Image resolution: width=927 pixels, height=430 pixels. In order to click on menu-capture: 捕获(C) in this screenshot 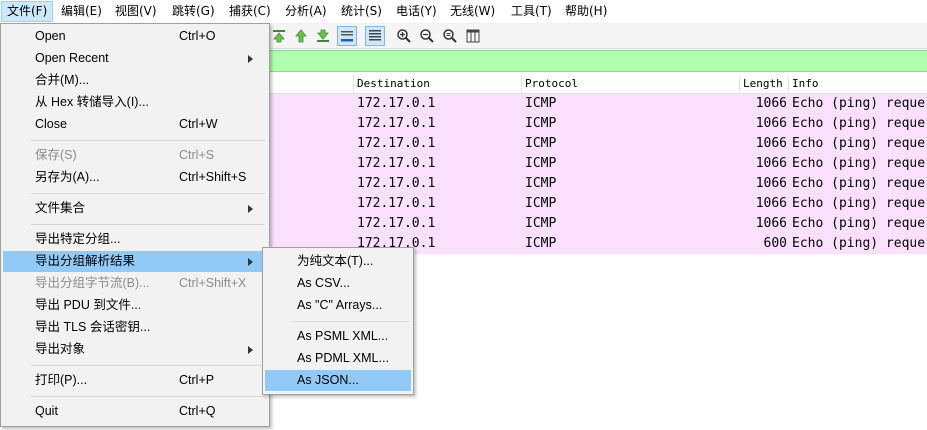, I will do `click(250, 11)`.